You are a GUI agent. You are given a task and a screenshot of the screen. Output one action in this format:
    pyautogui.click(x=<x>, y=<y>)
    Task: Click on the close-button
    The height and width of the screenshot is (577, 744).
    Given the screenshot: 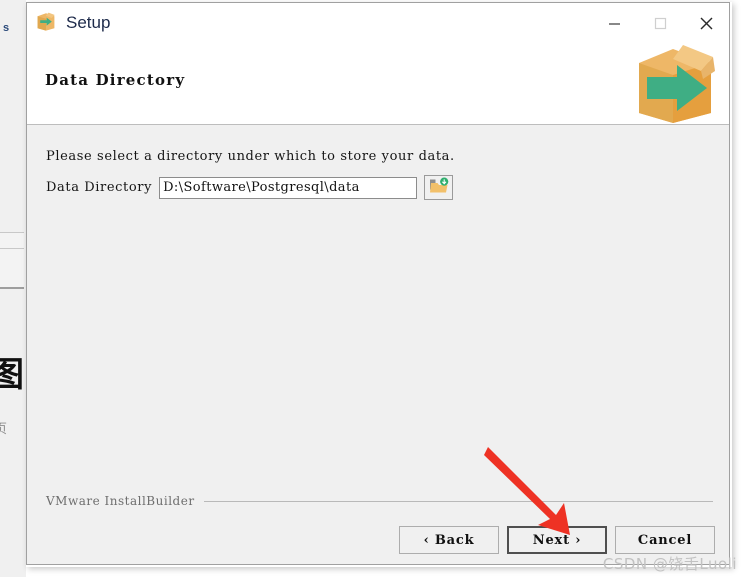 What is the action you would take?
    pyautogui.click(x=706, y=23)
    